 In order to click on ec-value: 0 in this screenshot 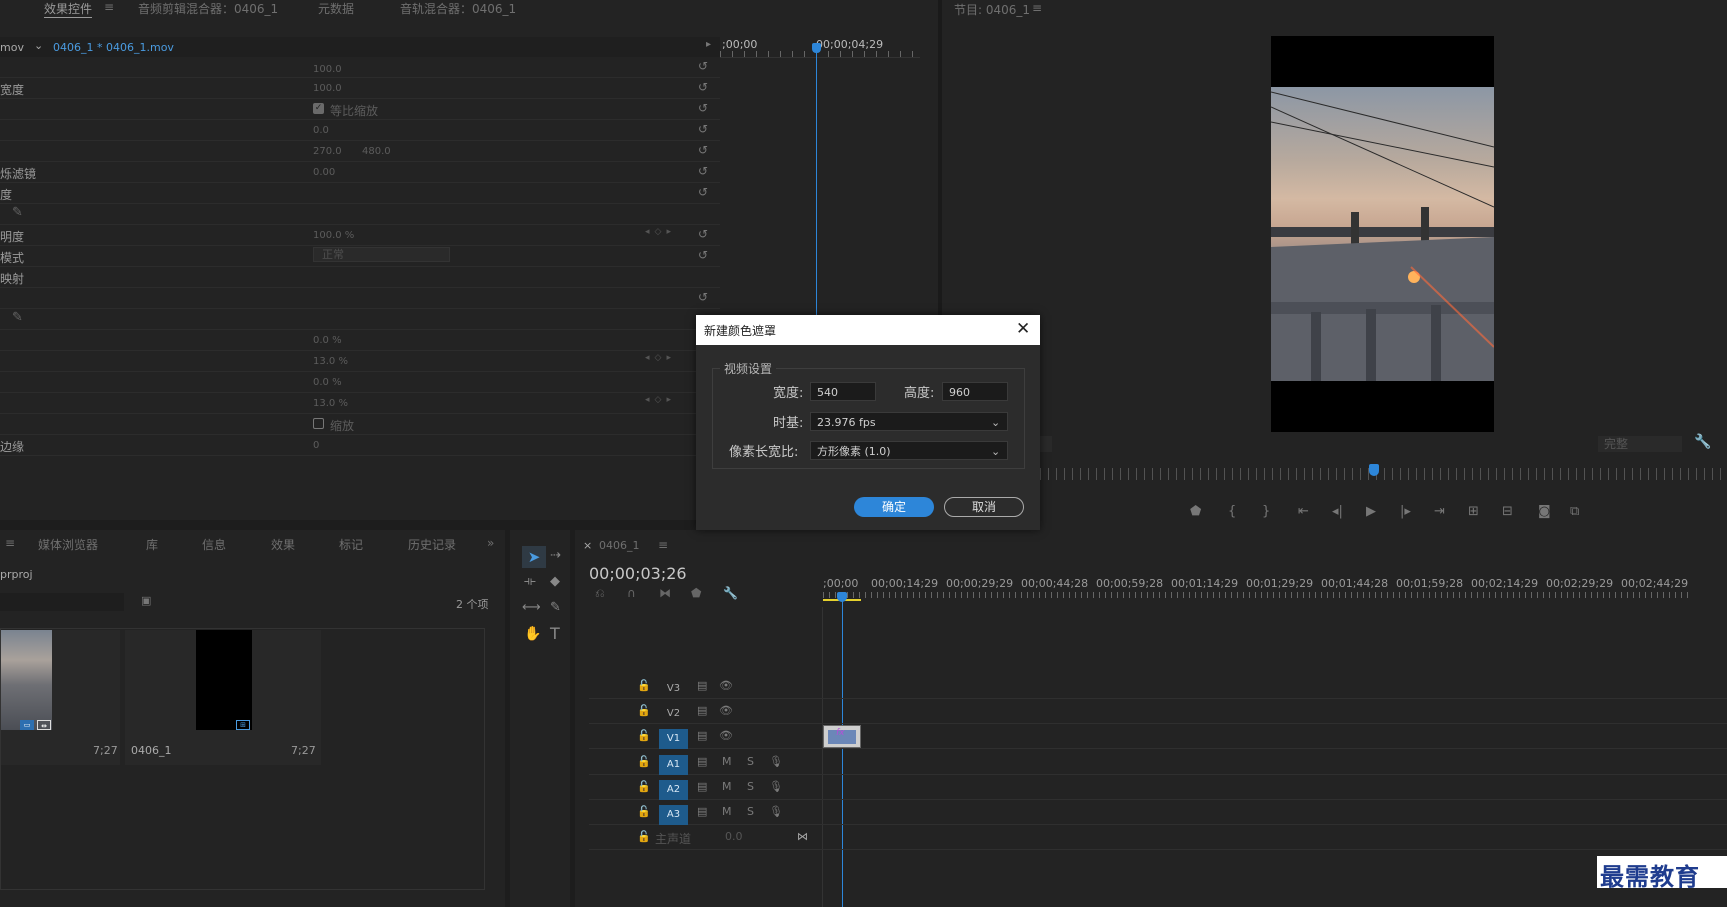, I will do `click(316, 445)`.